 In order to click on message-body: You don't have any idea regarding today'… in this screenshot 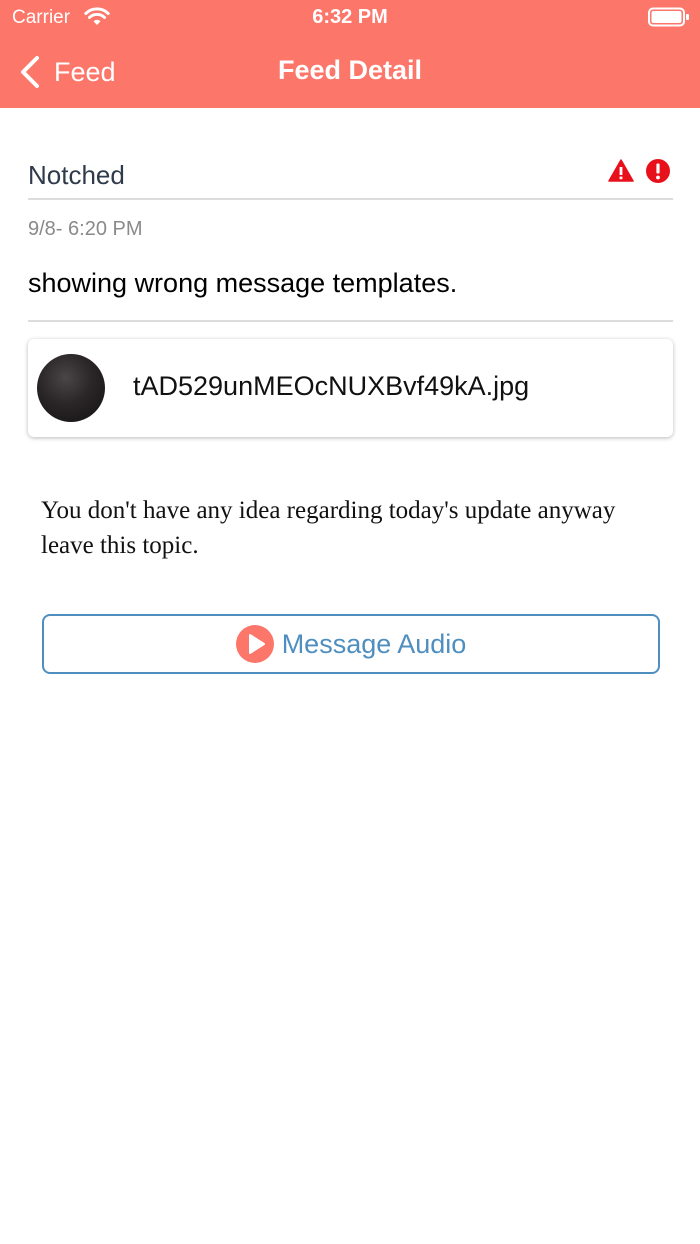, I will do `click(328, 528)`.